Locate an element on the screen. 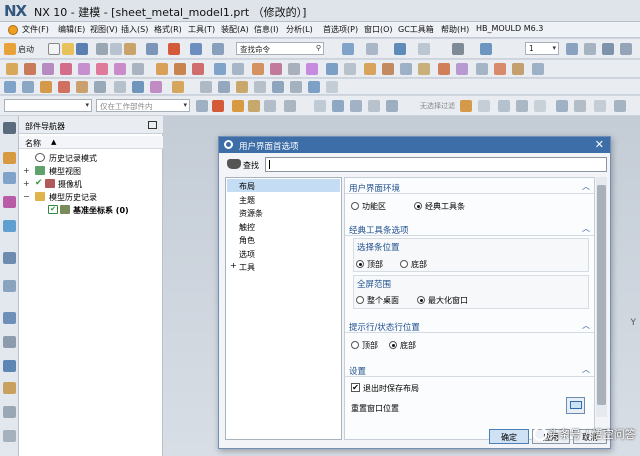 The image size is (640, 456). snap-on-icon is located at coordinates (466, 106).